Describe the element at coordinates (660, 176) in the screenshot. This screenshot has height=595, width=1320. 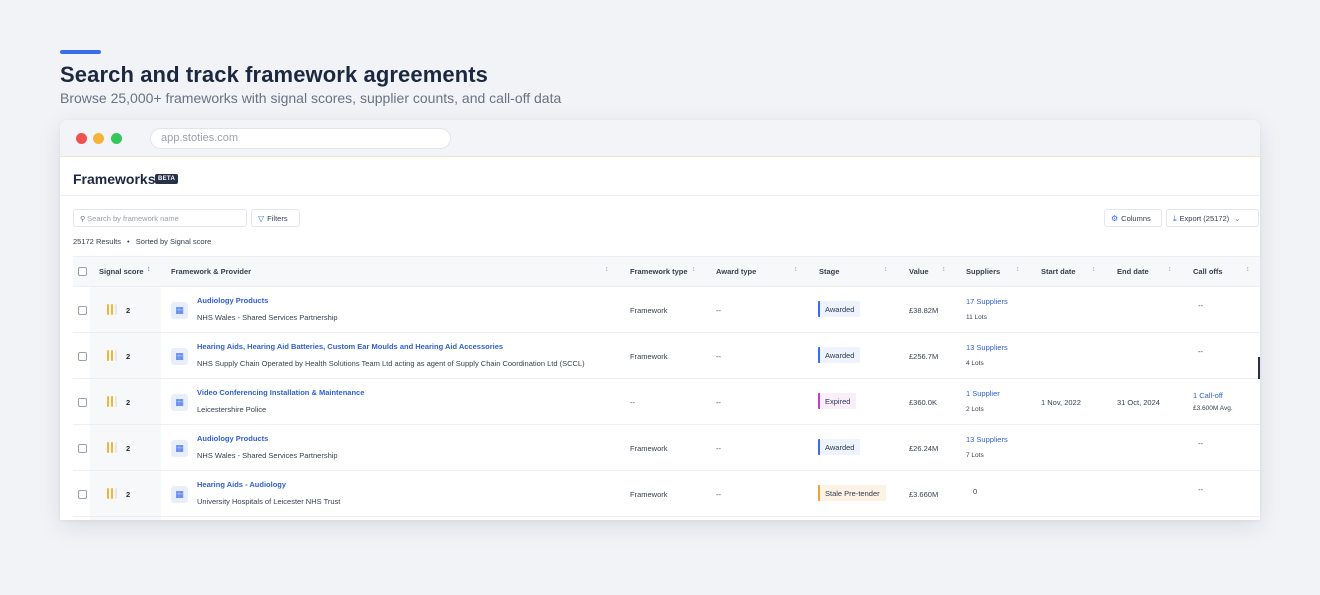
I see `page-header: Frameworks BETA` at that location.